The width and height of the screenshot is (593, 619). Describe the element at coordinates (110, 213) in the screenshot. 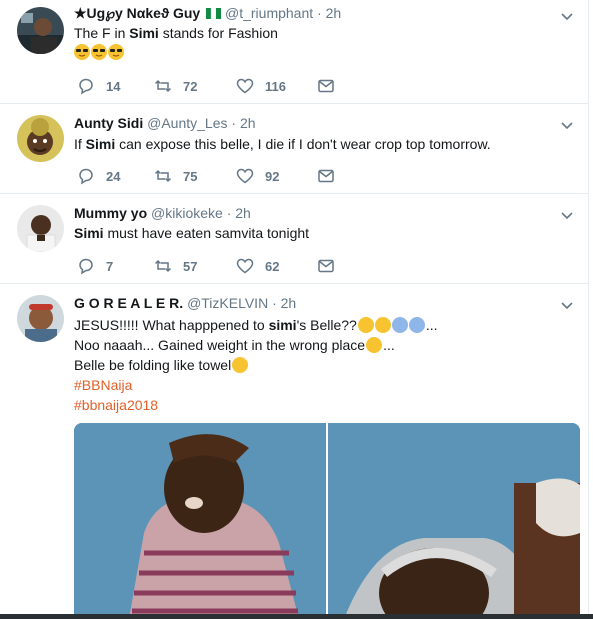

I see `display-name: Mummy yo` at that location.